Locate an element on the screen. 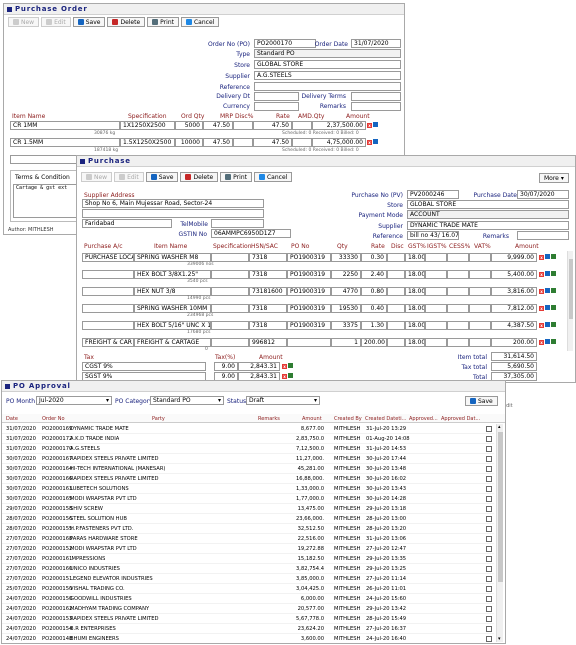 The image size is (576, 645). tax-pct: 9.00 is located at coordinates (226, 366).